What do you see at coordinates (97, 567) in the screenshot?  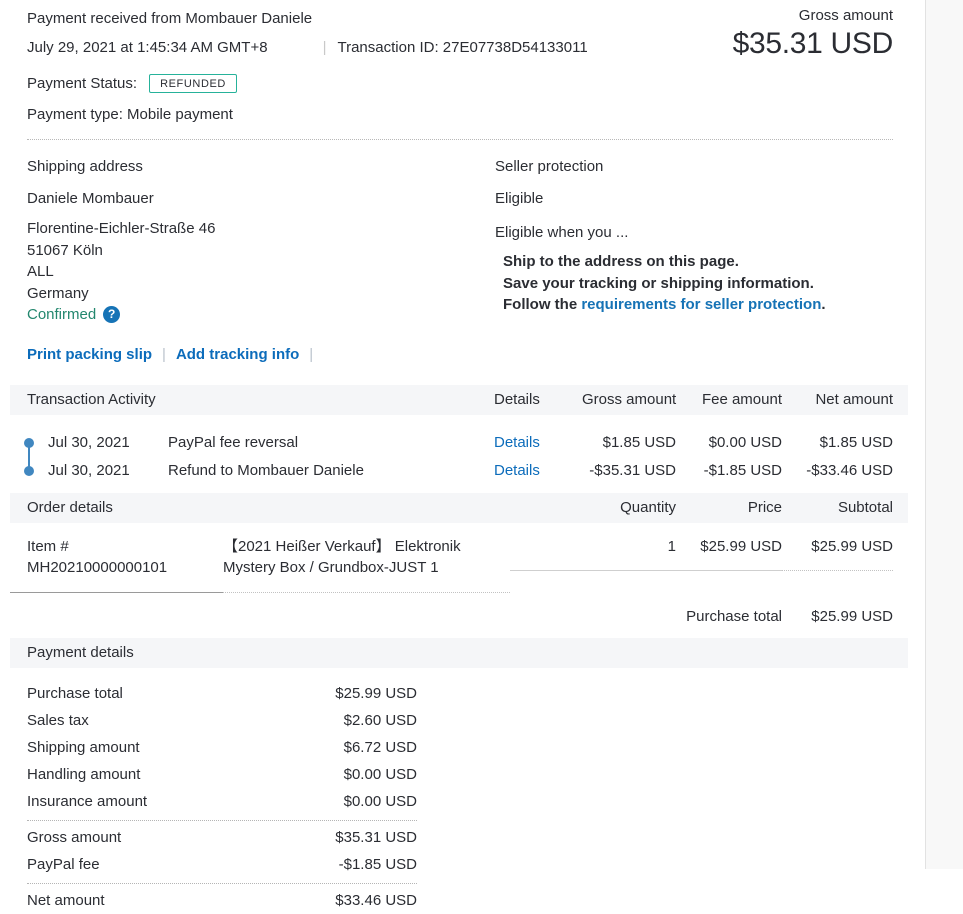 I see `item-number-value: MH20210000000101` at bounding box center [97, 567].